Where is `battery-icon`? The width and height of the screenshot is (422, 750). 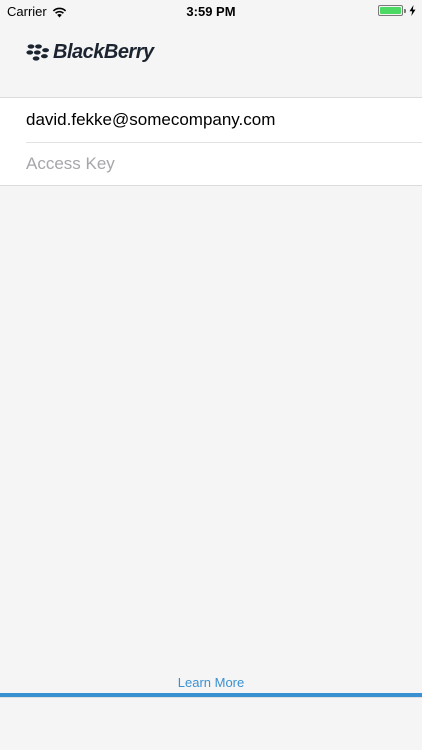 battery-icon is located at coordinates (390, 10).